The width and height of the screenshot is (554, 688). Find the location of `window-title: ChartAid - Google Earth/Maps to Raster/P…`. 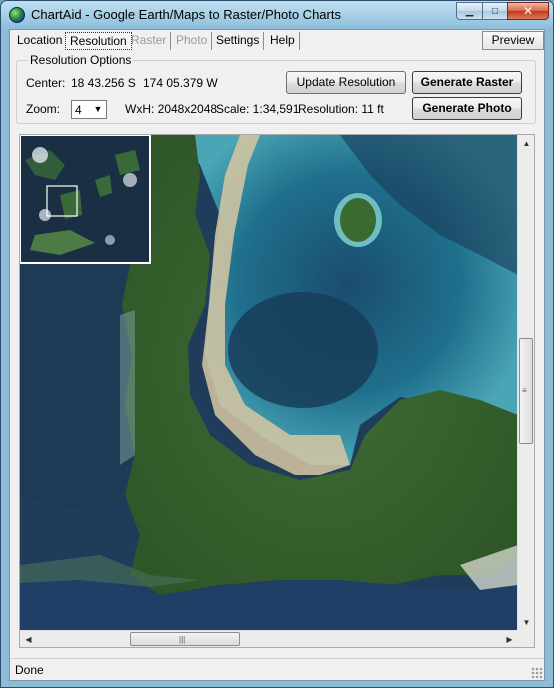

window-title: ChartAid - Google Earth/Maps to Raster/P… is located at coordinates (186, 14).